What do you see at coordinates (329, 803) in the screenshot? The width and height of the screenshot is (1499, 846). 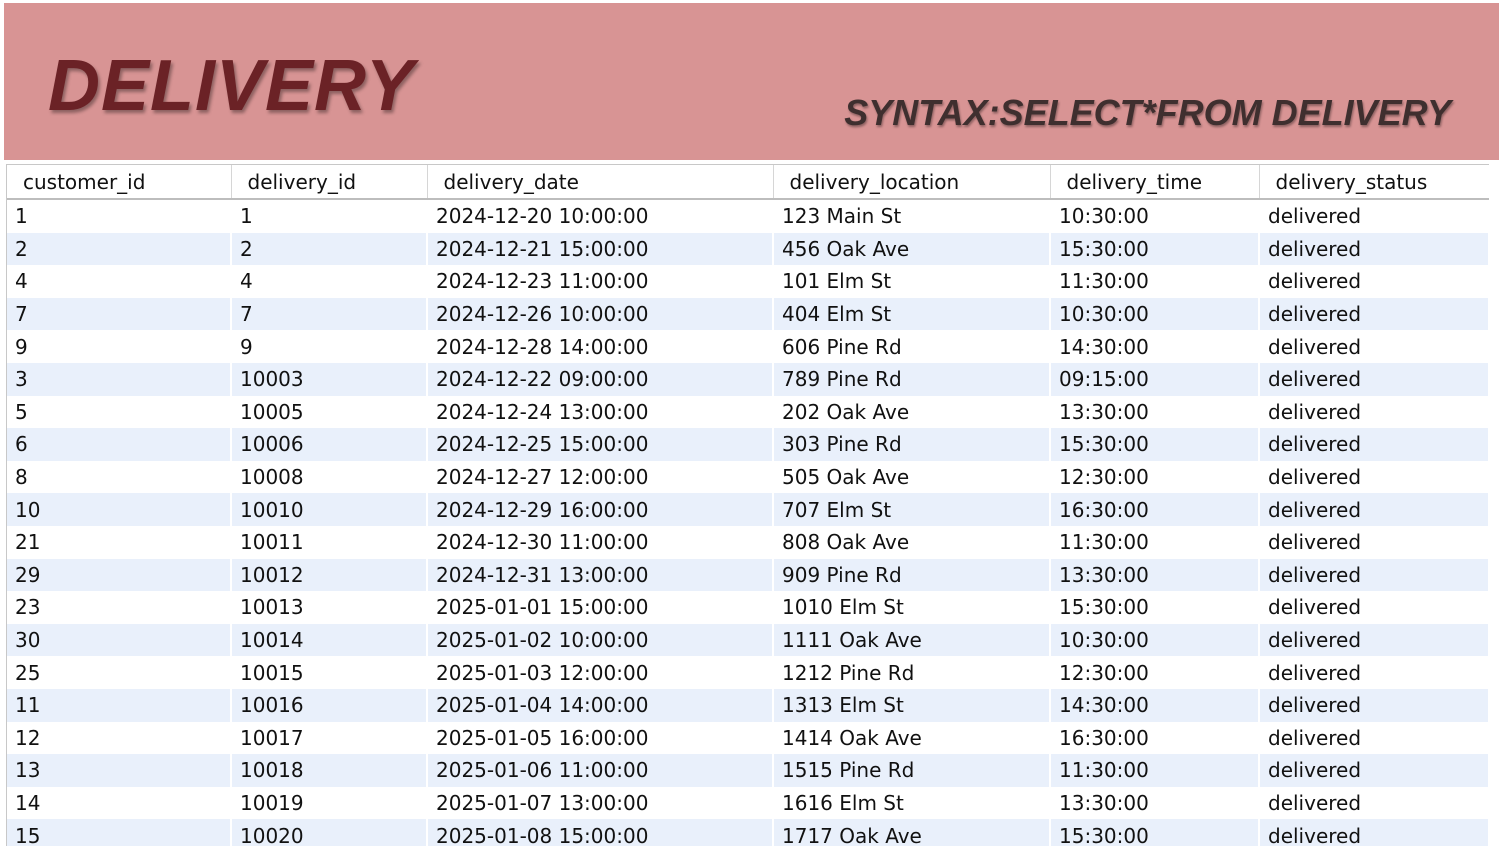 I see `cell-delivery-id: 10019` at bounding box center [329, 803].